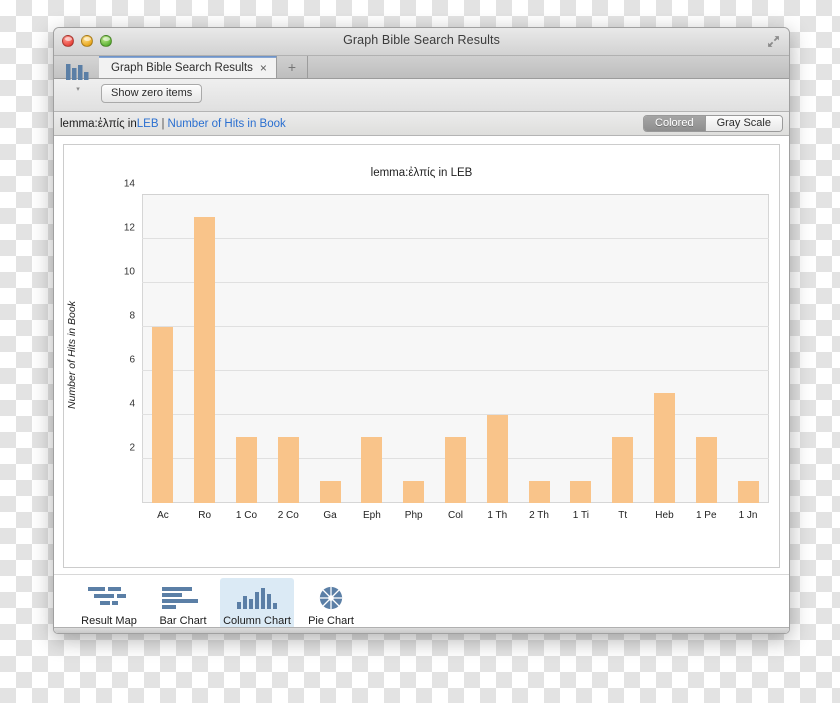  What do you see at coordinates (183, 598) in the screenshot?
I see `bar-chart-icon` at bounding box center [183, 598].